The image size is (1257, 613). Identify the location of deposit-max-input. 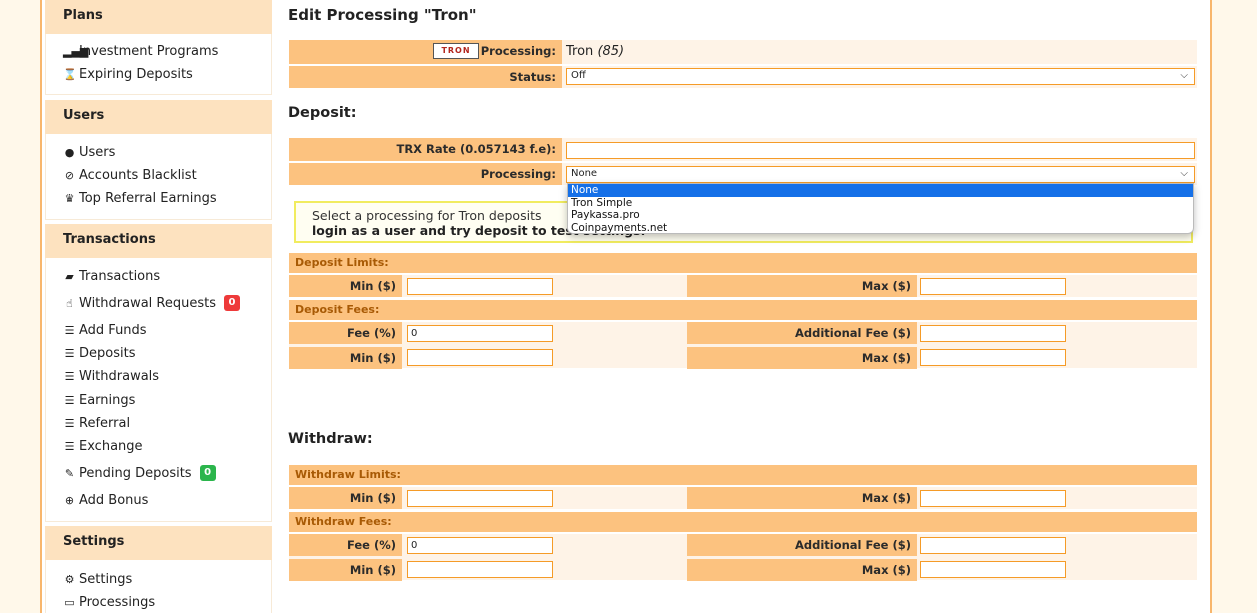
(993, 286).